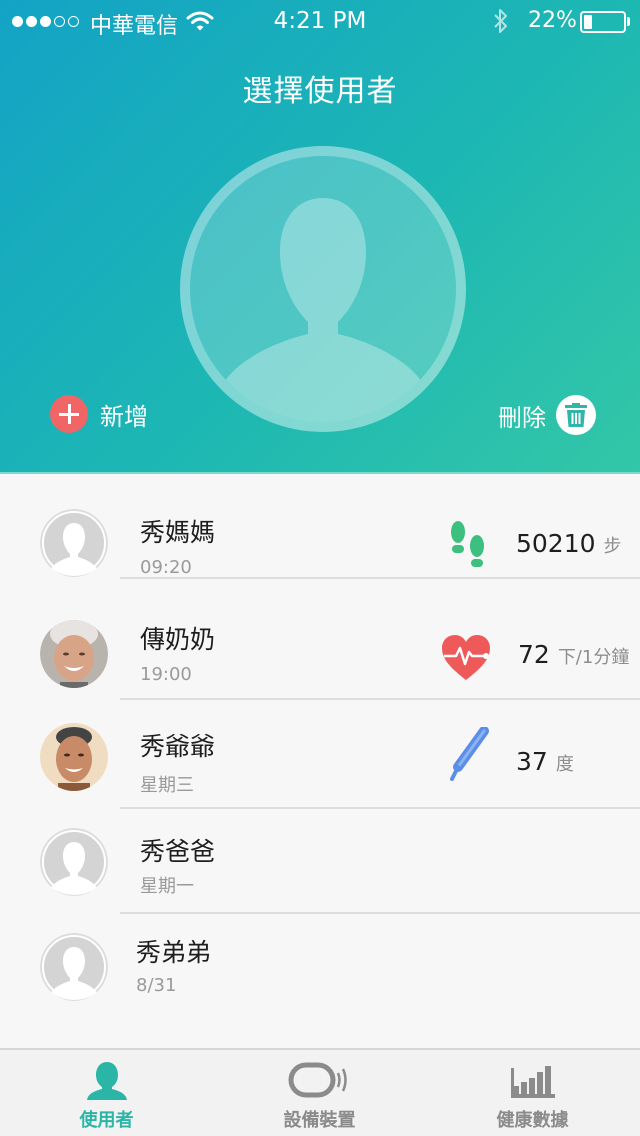 The image size is (640, 1136). I want to click on battery-percent: 22%, so click(552, 20).